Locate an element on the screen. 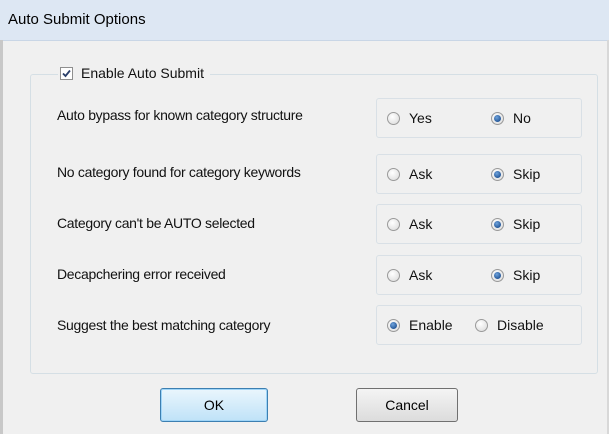  radio-group-suggest-best-match: Enable Disable is located at coordinates (479, 325).